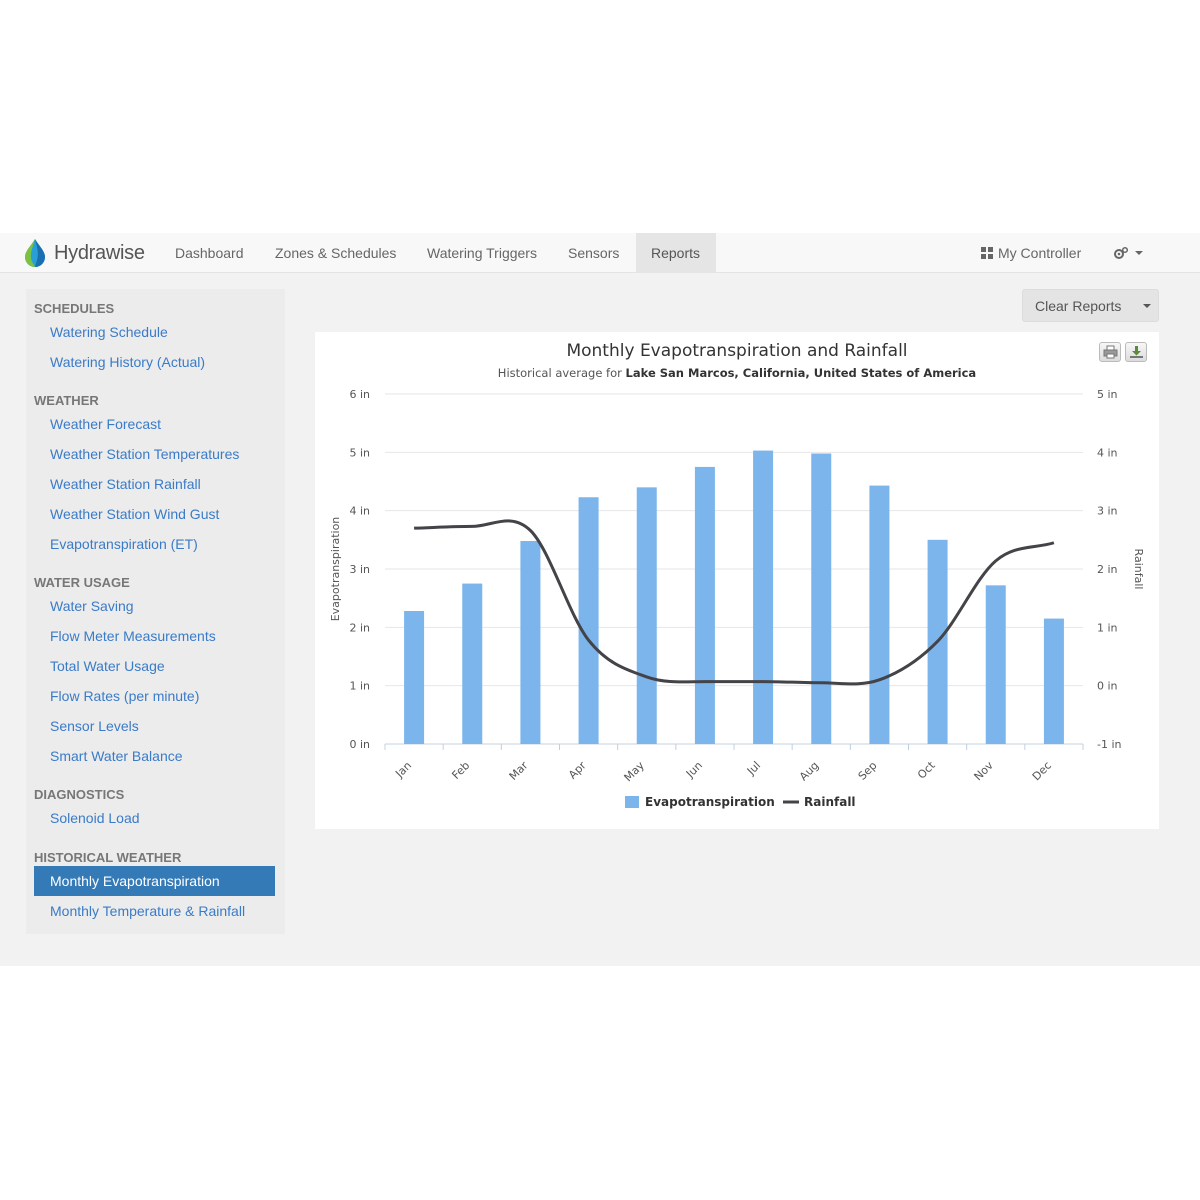 The image size is (1200, 1200). I want to click on rainfall-line, so click(734, 602).